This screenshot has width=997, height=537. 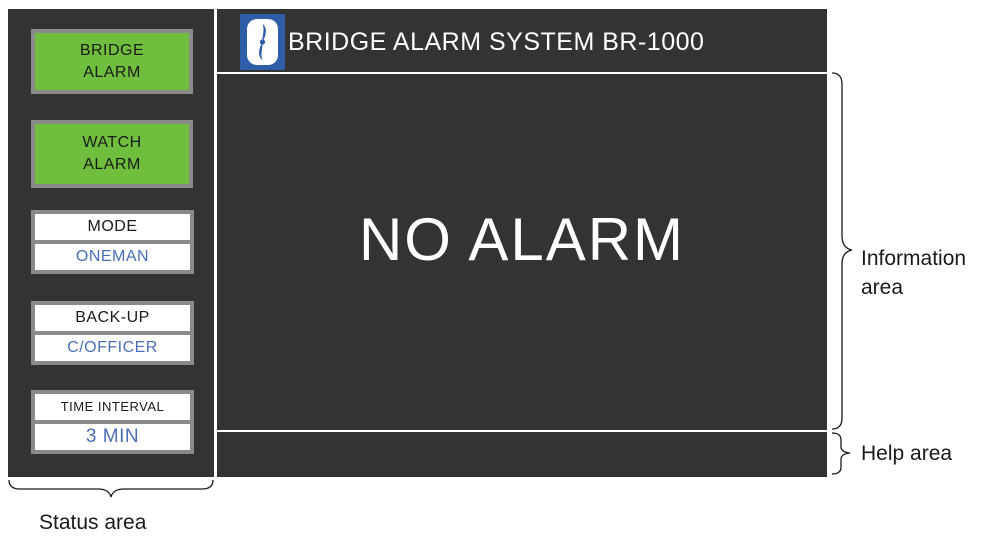 I want to click on time-interval-label: TIME INTERVAL, so click(x=112, y=407).